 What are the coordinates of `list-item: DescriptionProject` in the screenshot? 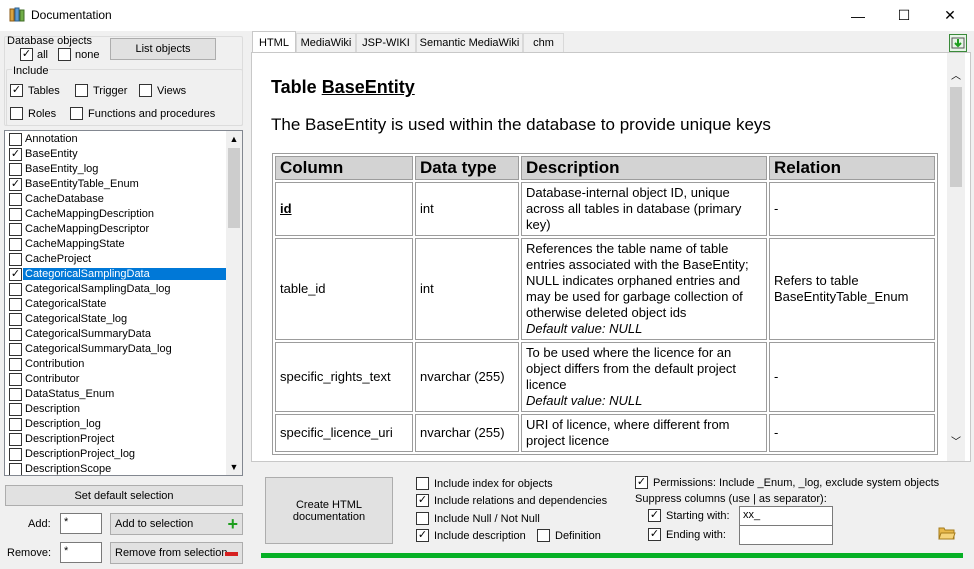 It's located at (117, 439).